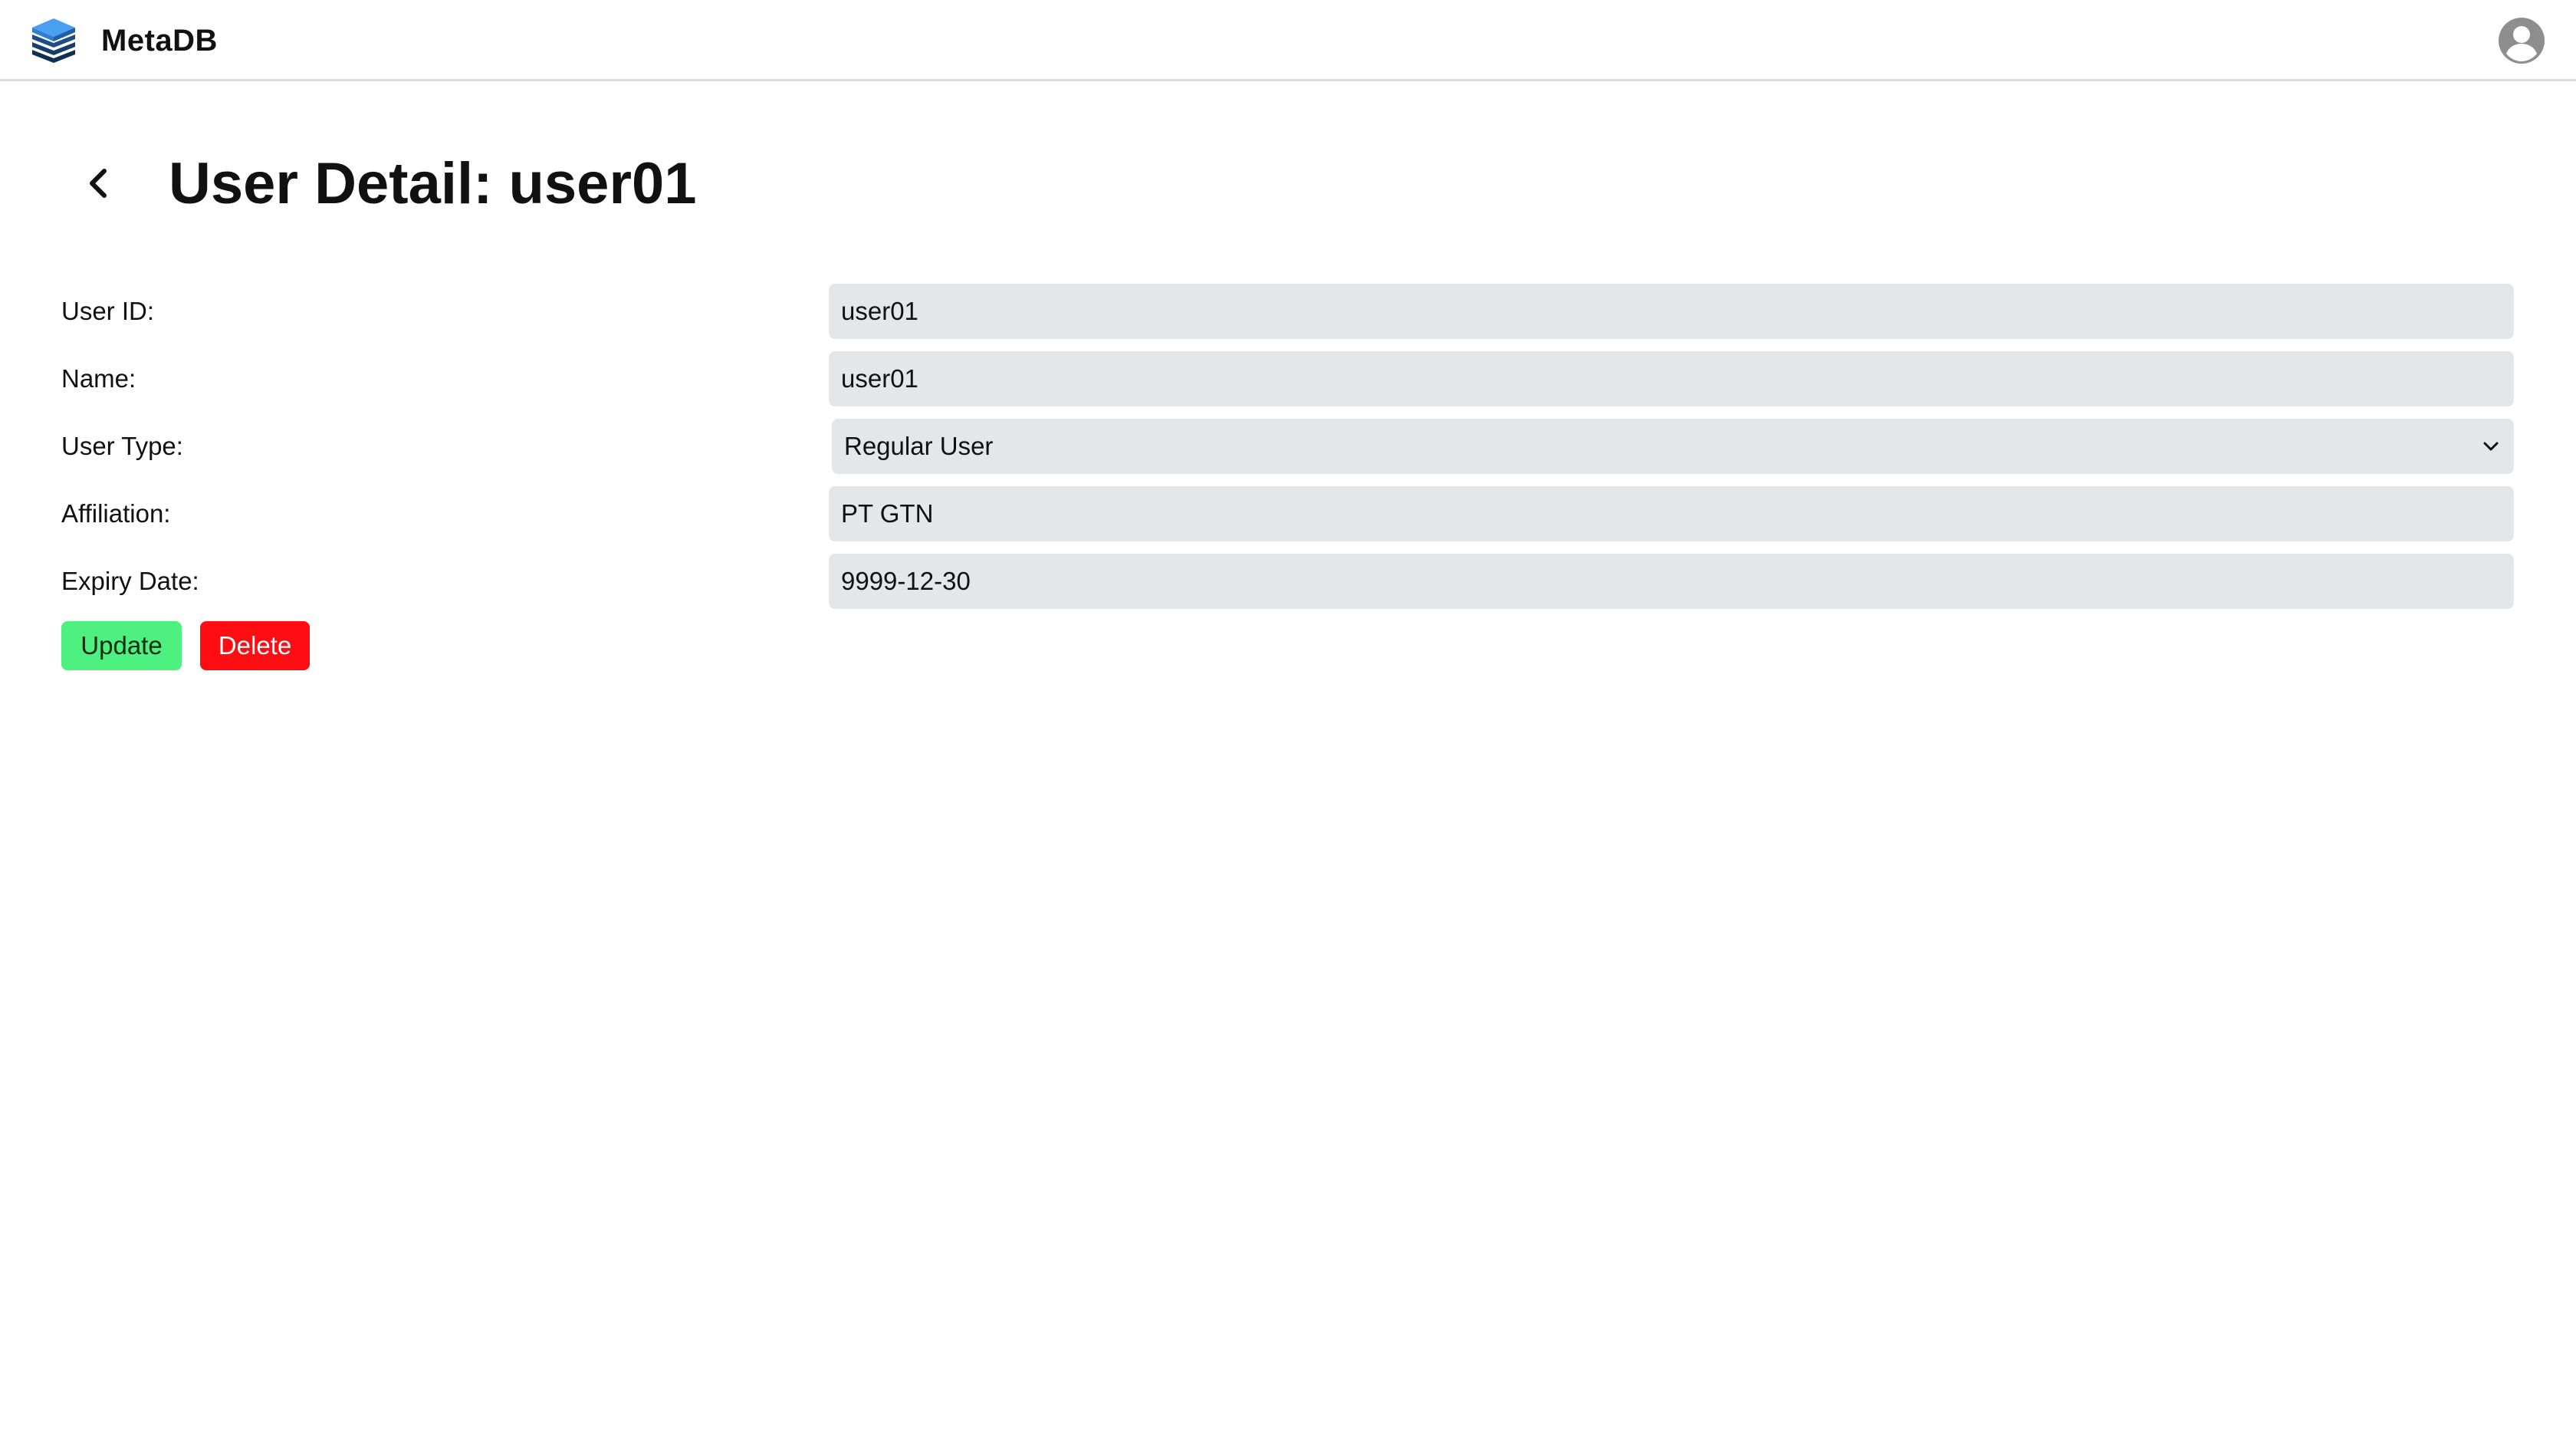 The image size is (2576, 1451). I want to click on update-button: Update, so click(122, 645).